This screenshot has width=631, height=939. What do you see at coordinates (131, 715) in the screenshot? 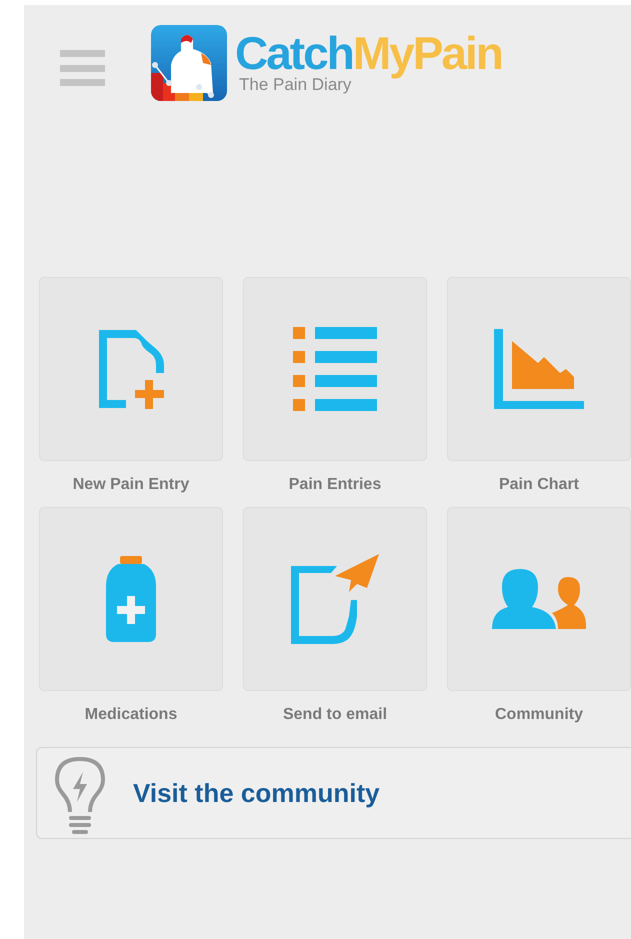
I see `tile-label: Medications` at bounding box center [131, 715].